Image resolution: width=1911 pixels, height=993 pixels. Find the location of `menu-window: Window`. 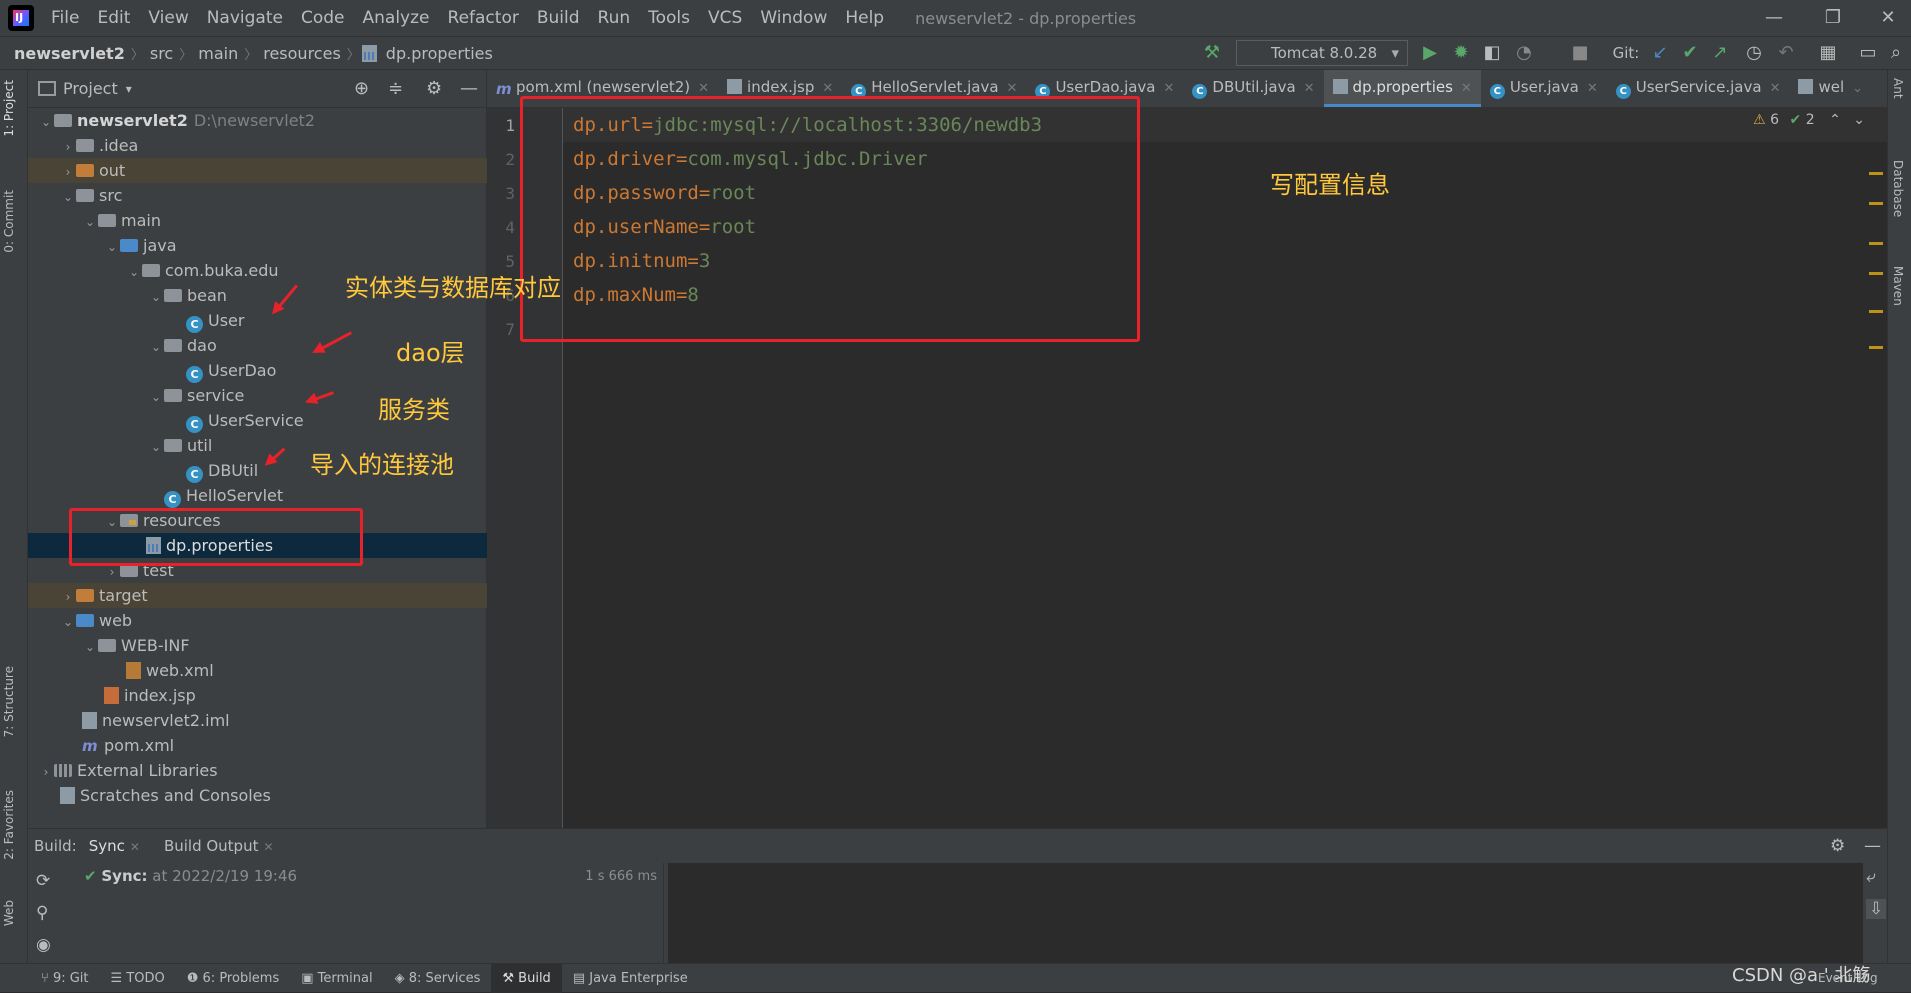

menu-window: Window is located at coordinates (793, 18).